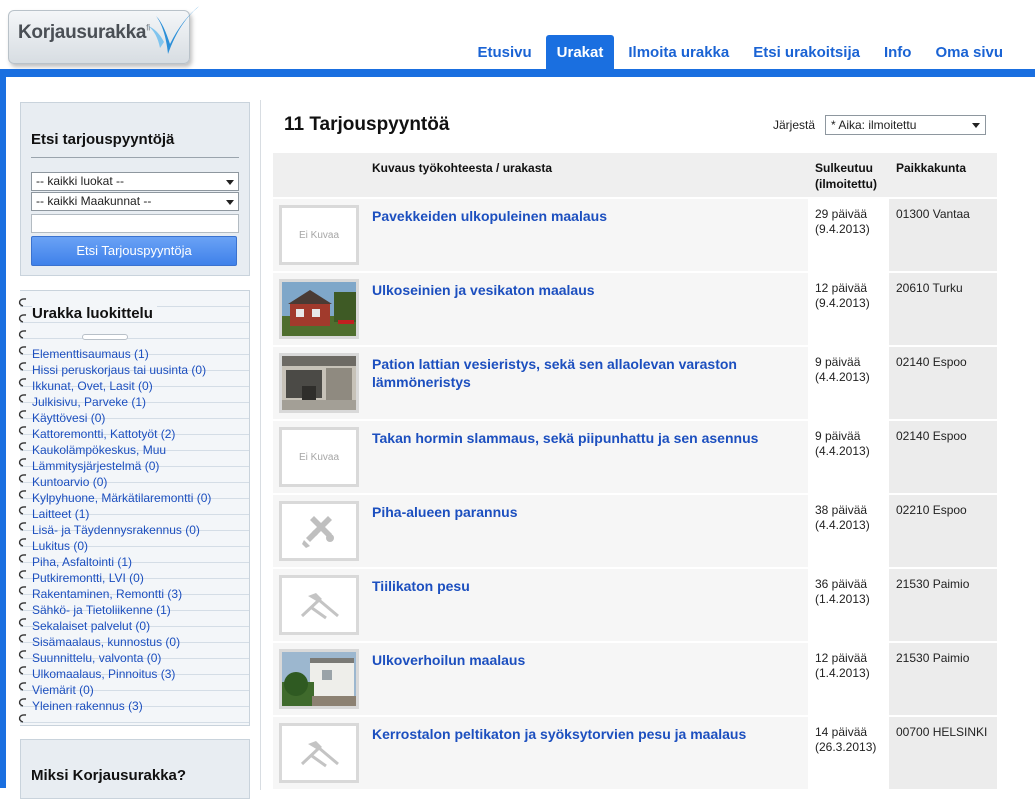 Image resolution: width=1035 pixels, height=799 pixels. I want to click on why-title: Miksi Korjausurakka?, so click(109, 775).